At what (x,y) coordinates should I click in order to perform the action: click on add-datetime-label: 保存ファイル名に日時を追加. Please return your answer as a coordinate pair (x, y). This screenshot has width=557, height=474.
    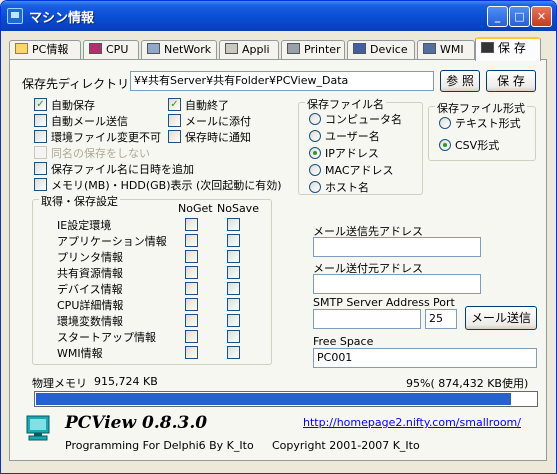
    Looking at the image, I should click on (122, 169).